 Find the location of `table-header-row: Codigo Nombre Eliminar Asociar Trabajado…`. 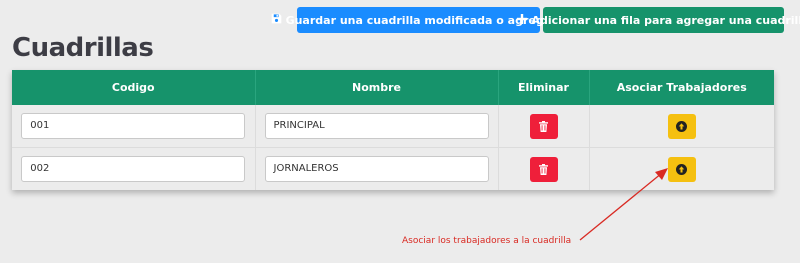

table-header-row: Codigo Nombre Eliminar Asociar Trabajado… is located at coordinates (393, 87).